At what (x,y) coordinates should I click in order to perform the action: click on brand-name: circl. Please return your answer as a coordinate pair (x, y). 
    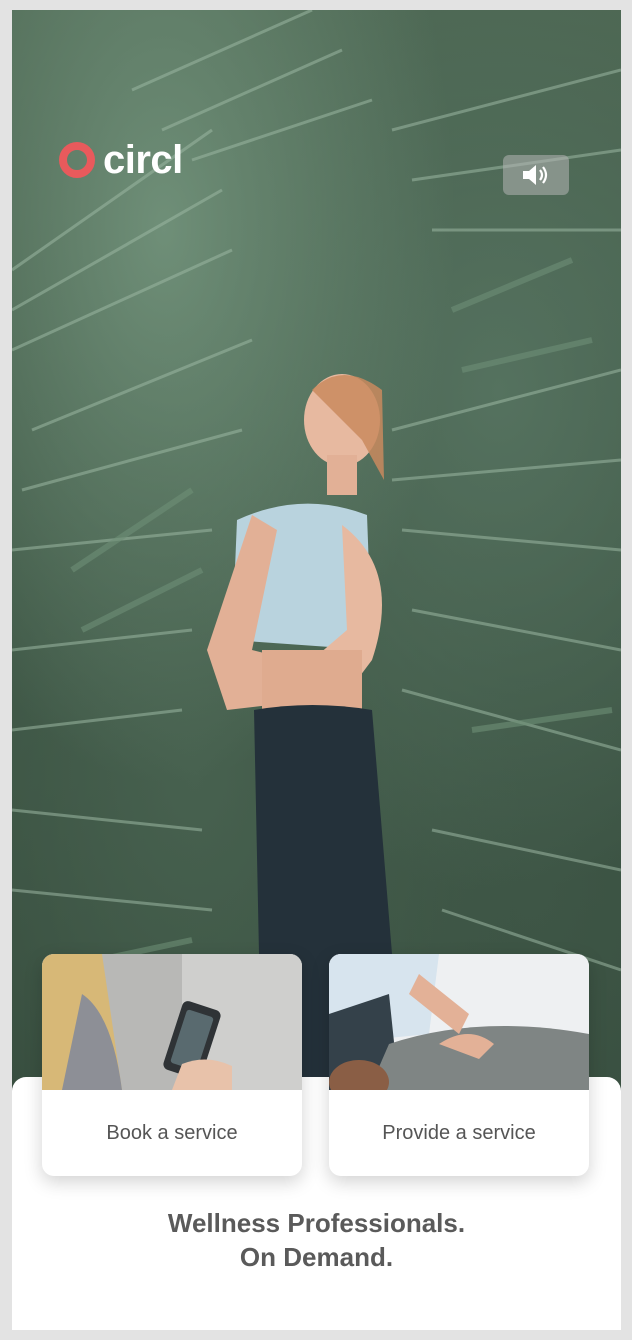
    Looking at the image, I should click on (143, 160).